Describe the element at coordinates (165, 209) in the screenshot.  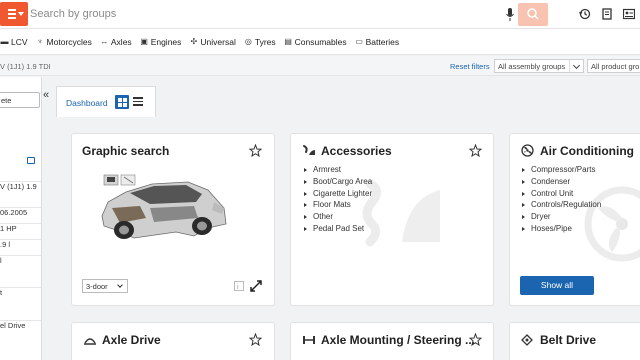
I see `car-illustration` at that location.